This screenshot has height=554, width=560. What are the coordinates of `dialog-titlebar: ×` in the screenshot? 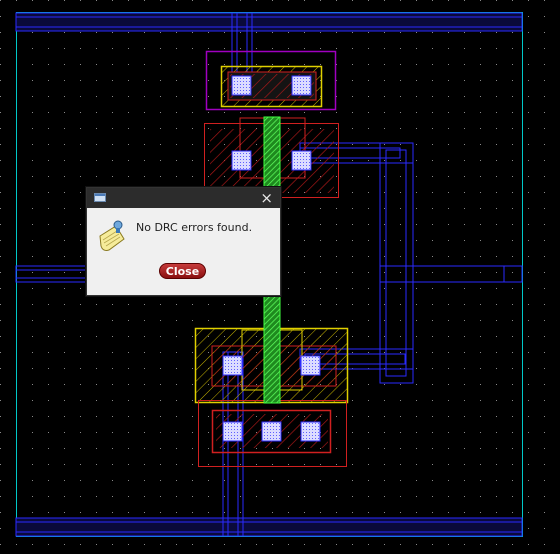 It's located at (183, 198).